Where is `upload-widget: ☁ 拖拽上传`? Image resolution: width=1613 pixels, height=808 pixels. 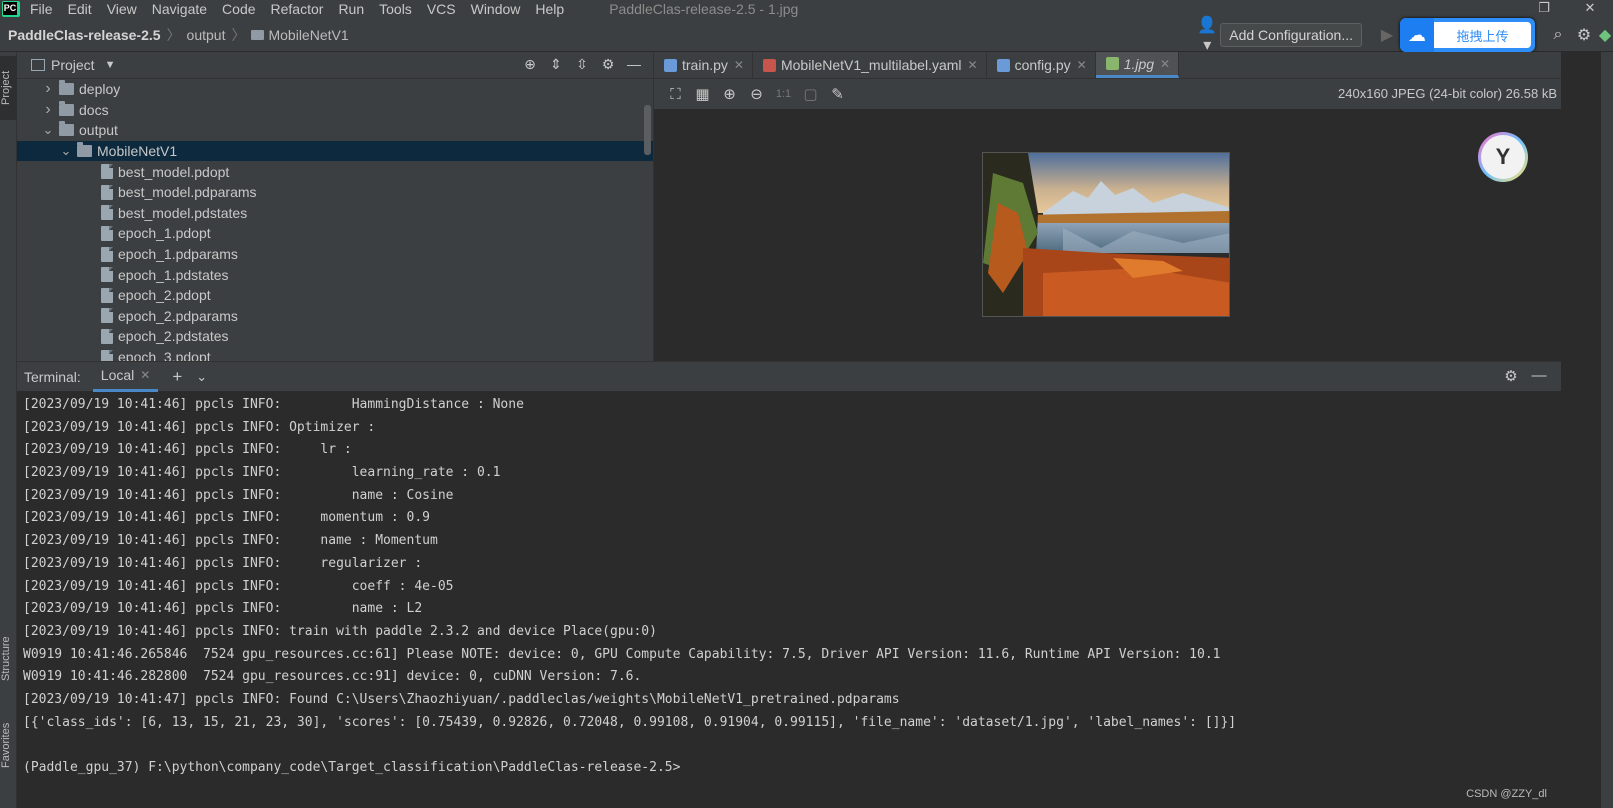 upload-widget: ☁ 拖拽上传 is located at coordinates (1467, 35).